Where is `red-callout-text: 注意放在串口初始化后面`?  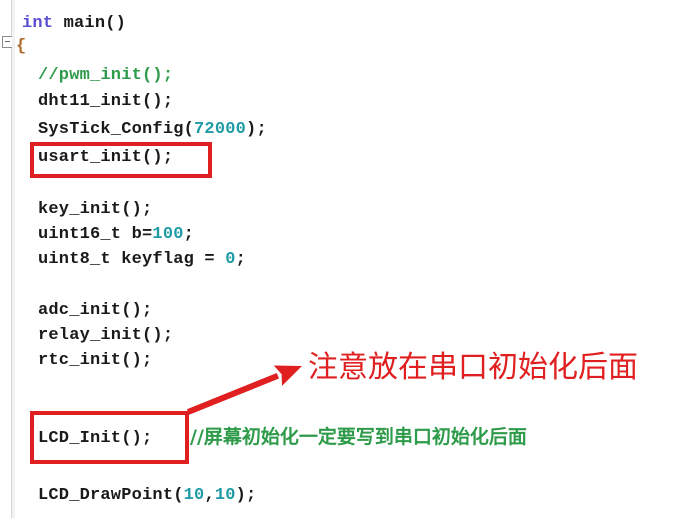
red-callout-text: 注意放在串口初始化后面 is located at coordinates (473, 367).